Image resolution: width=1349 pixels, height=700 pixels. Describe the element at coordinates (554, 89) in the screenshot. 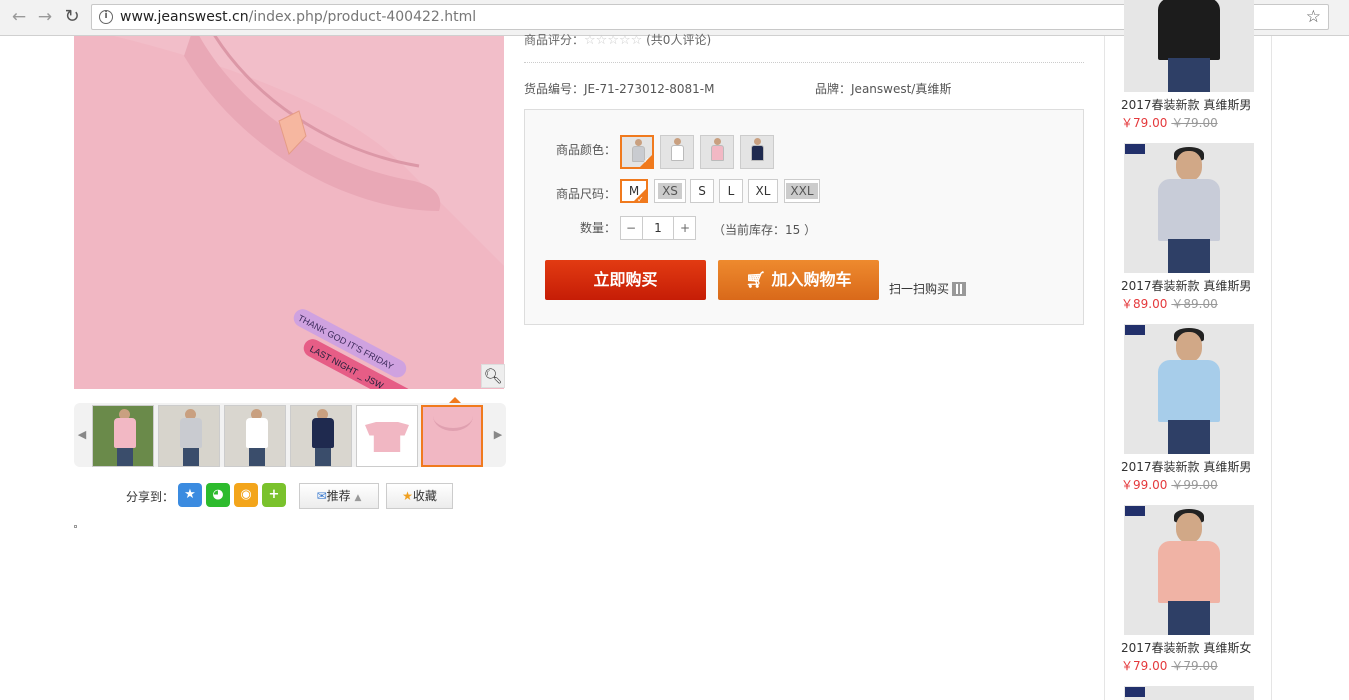

I see `sku-label: 货品编号：` at that location.